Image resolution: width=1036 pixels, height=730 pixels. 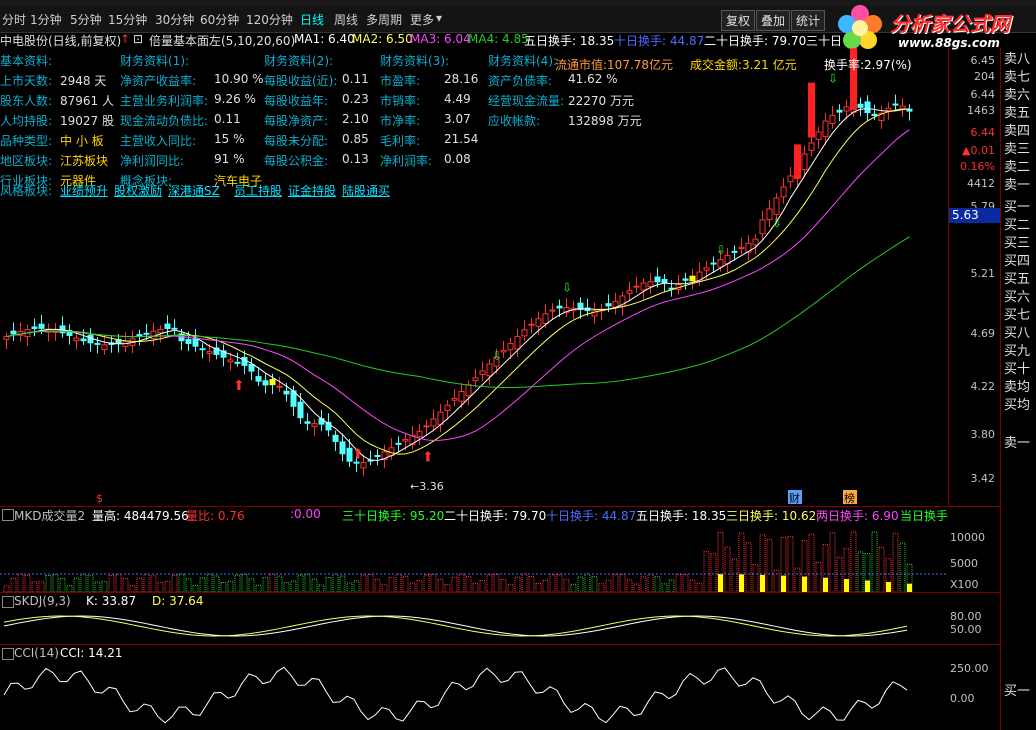 I want to click on fund-label: 市盈率:, so click(x=400, y=81).